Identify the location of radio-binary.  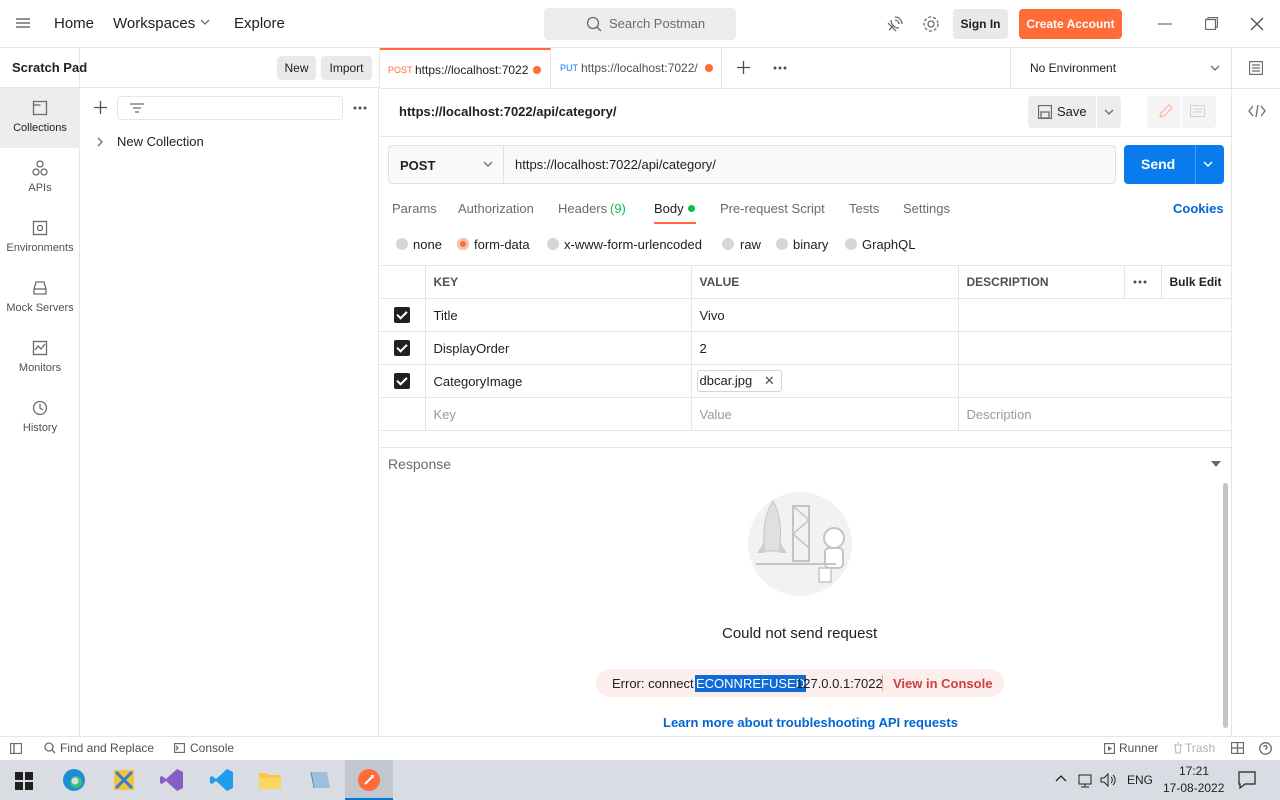
(782, 244).